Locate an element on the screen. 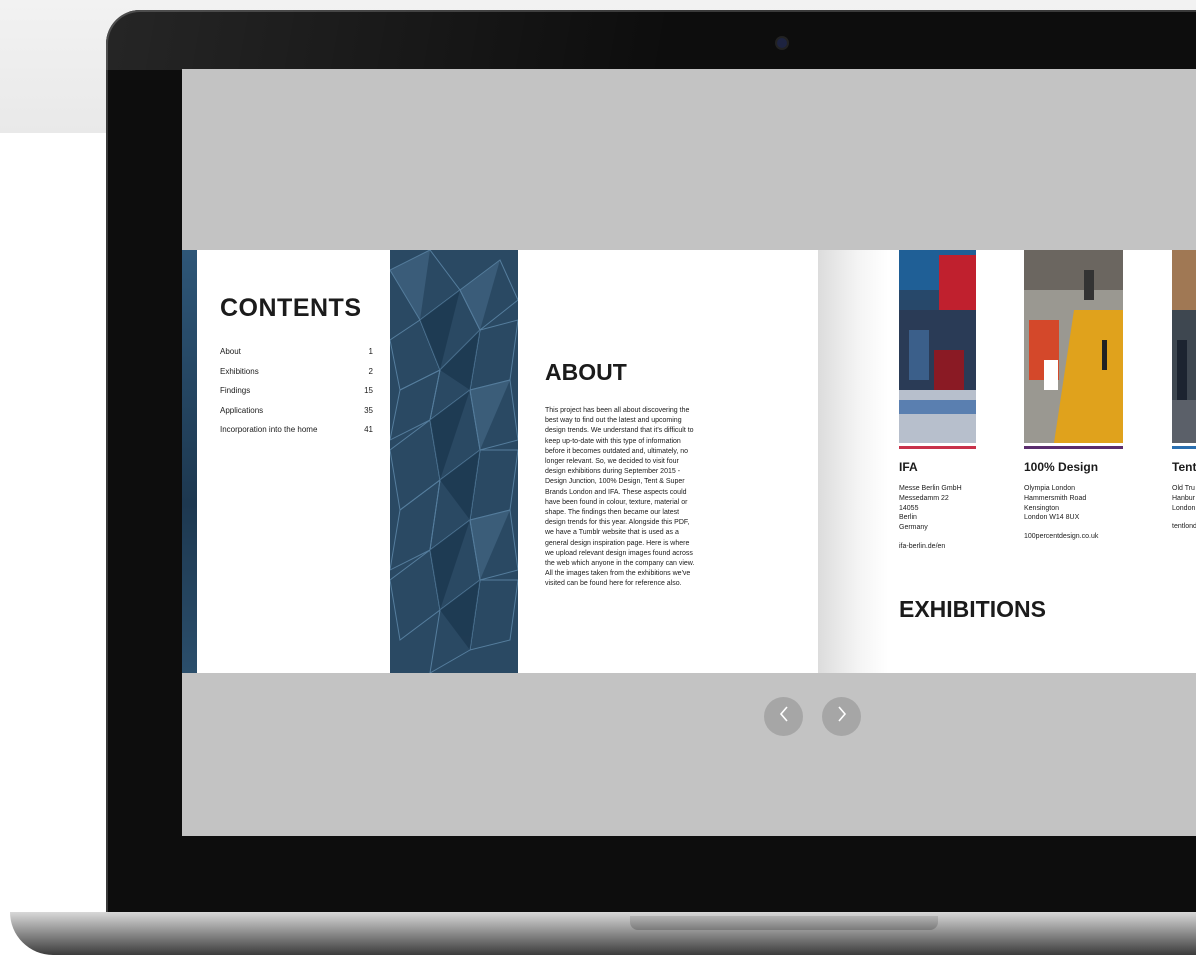  exhibition-name-tent: Tent is located at coordinates (1184, 467).